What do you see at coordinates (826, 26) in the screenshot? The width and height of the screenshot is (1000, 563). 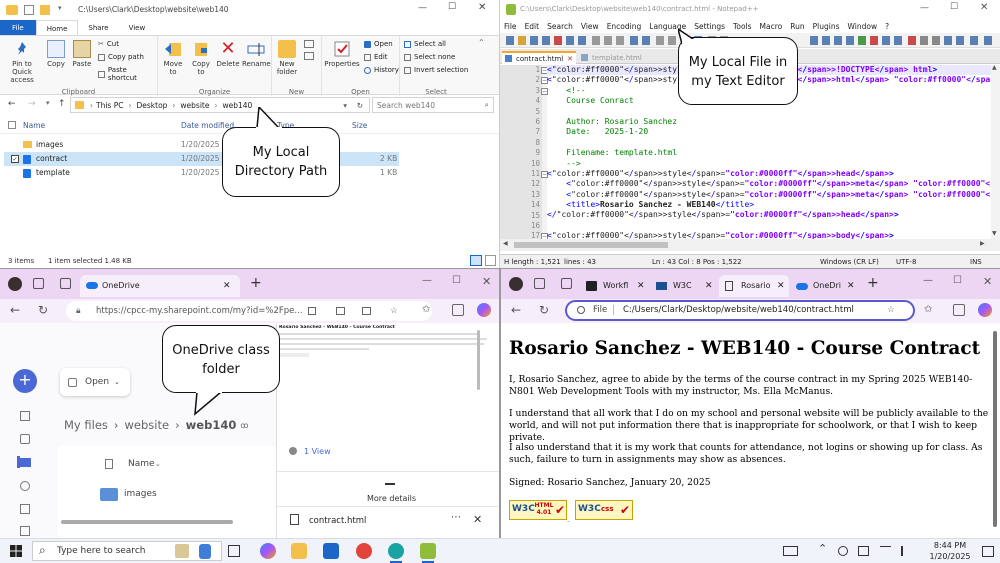 I see `menu-plugins: Plugins` at bounding box center [826, 26].